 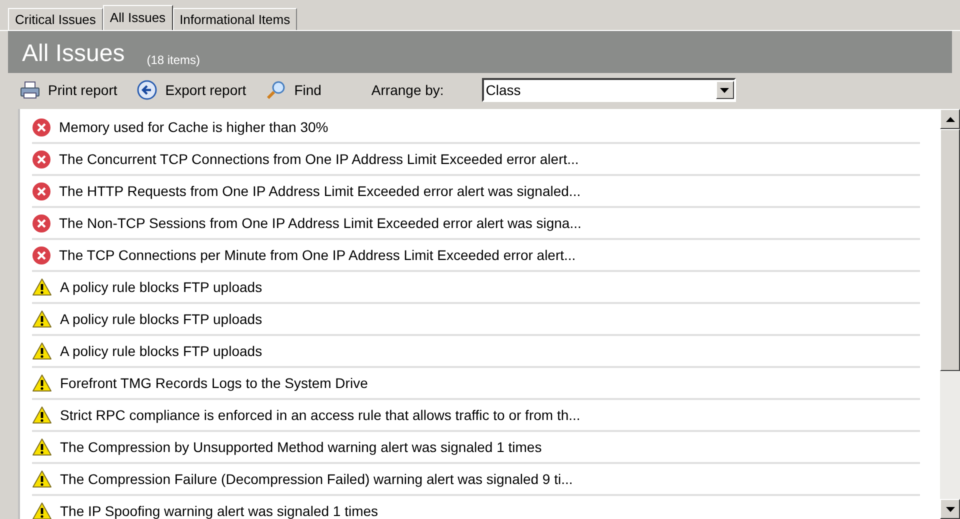 I want to click on tab: All Issues, so click(x=137, y=17).